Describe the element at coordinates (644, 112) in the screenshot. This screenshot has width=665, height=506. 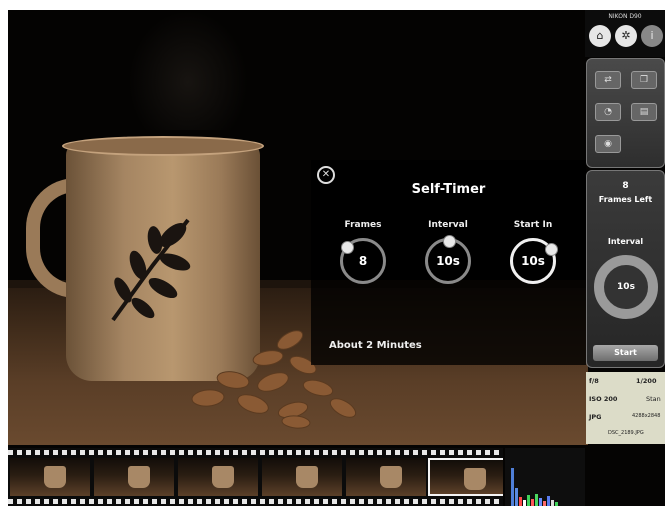
I see `bracket-icon: ▤` at that location.